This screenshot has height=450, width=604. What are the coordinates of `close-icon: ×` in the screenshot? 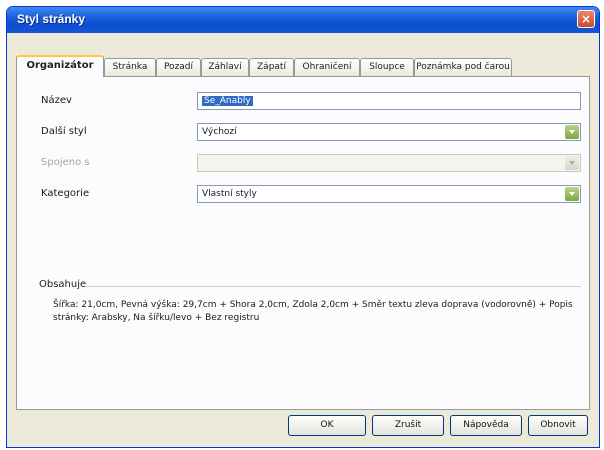 It's located at (586, 19).